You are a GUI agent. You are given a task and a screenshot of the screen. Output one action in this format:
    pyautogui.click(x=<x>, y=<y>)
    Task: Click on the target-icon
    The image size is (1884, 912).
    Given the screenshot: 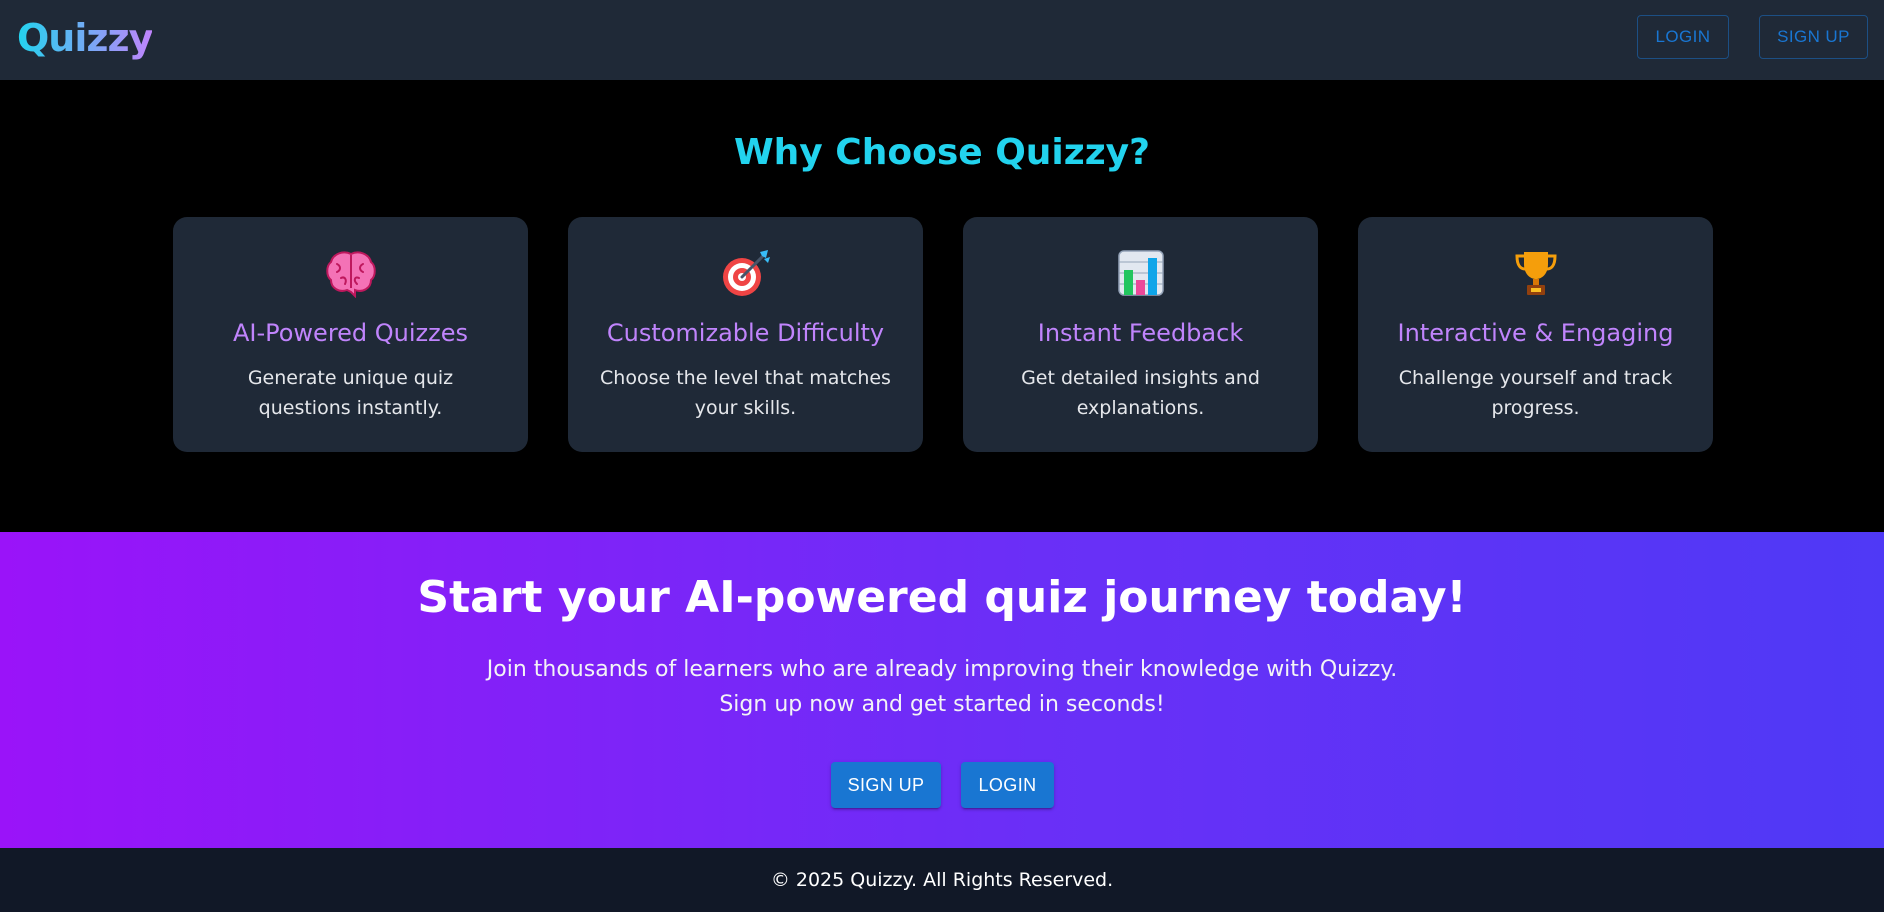 What is the action you would take?
    pyautogui.click(x=745, y=273)
    